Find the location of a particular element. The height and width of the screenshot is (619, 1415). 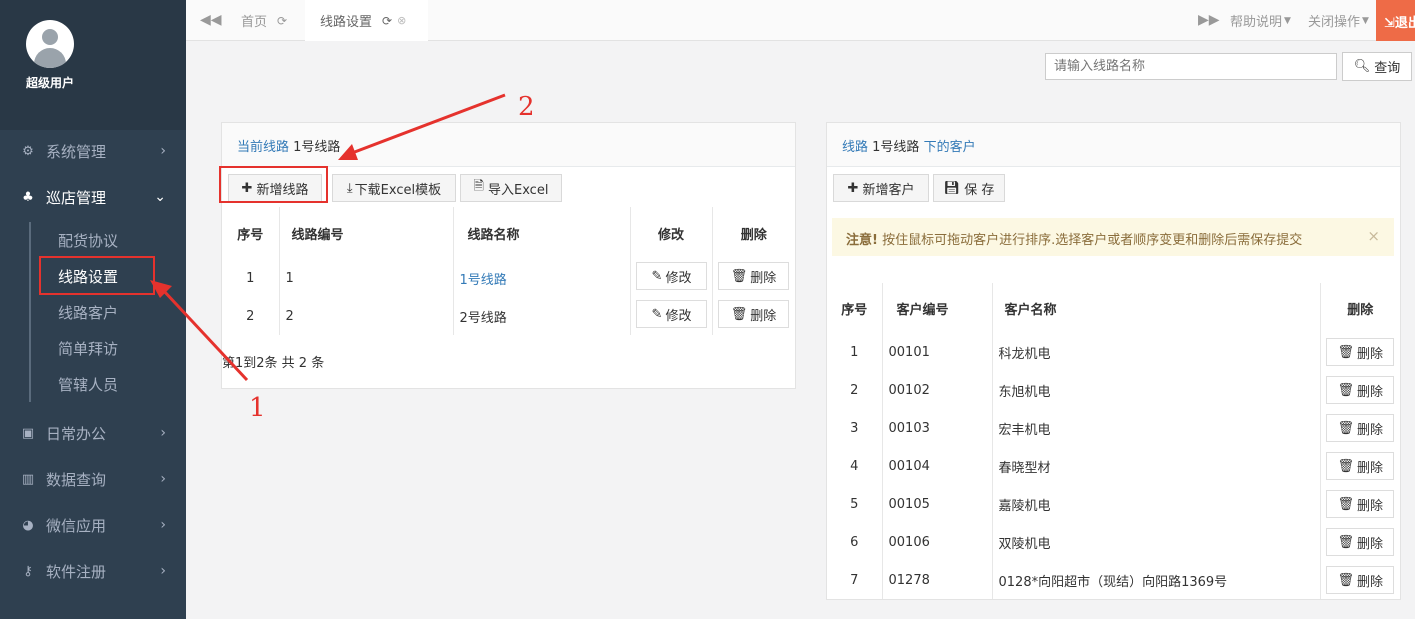

annotation-label-2: 2 is located at coordinates (526, 107).